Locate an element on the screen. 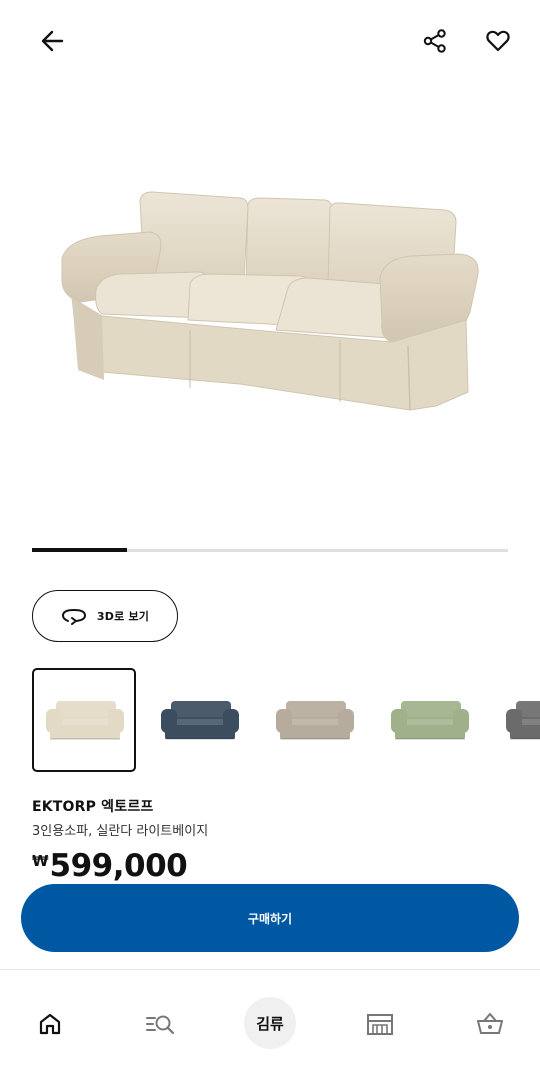  nav-kiosk: 김류 is located at coordinates (270, 1023).